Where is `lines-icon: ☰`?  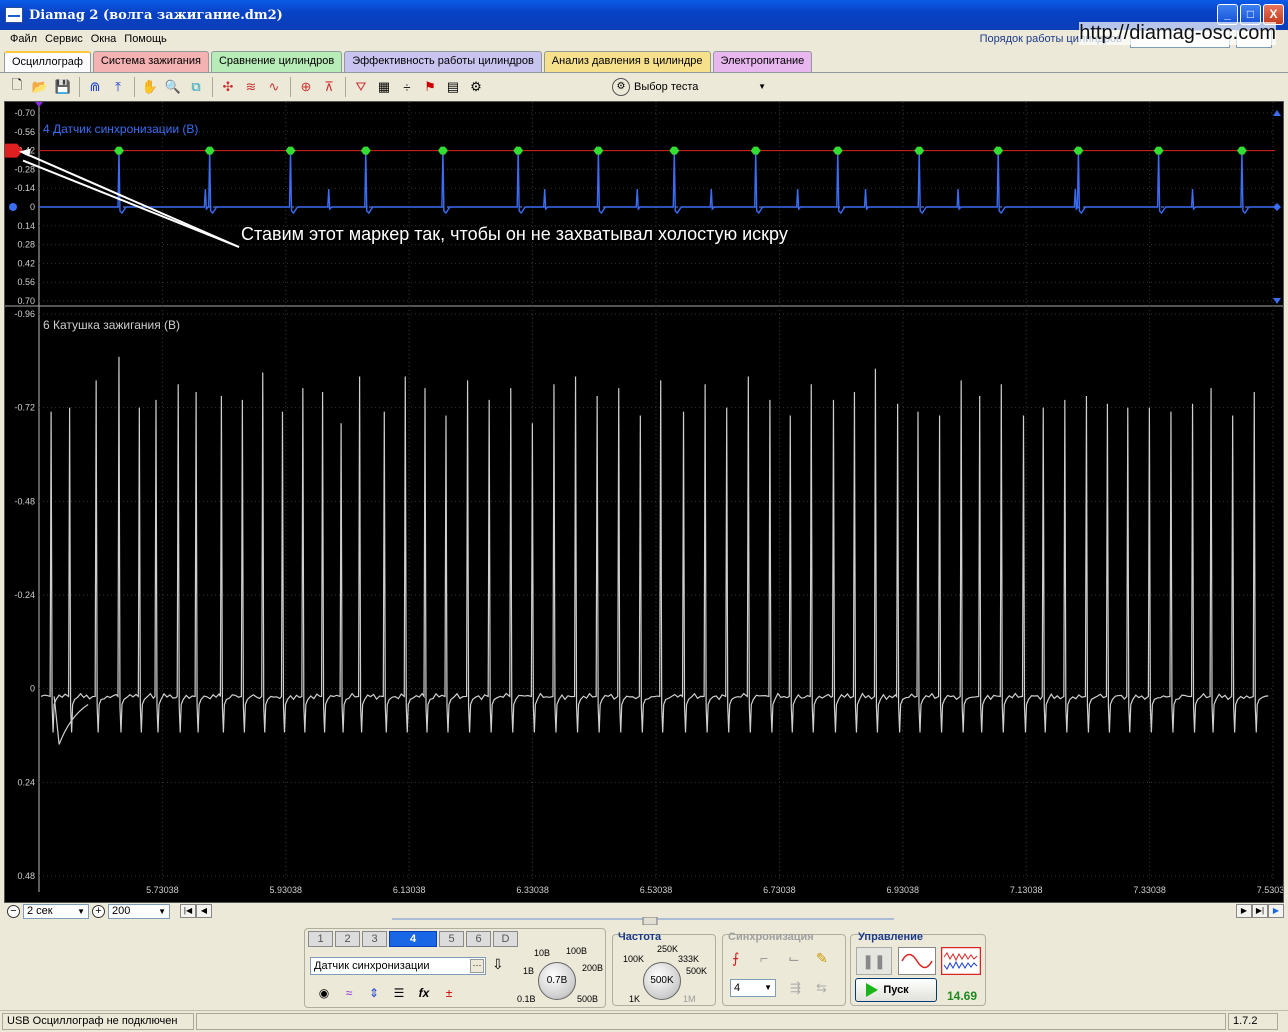
lines-icon: ☰ is located at coordinates (399, 993).